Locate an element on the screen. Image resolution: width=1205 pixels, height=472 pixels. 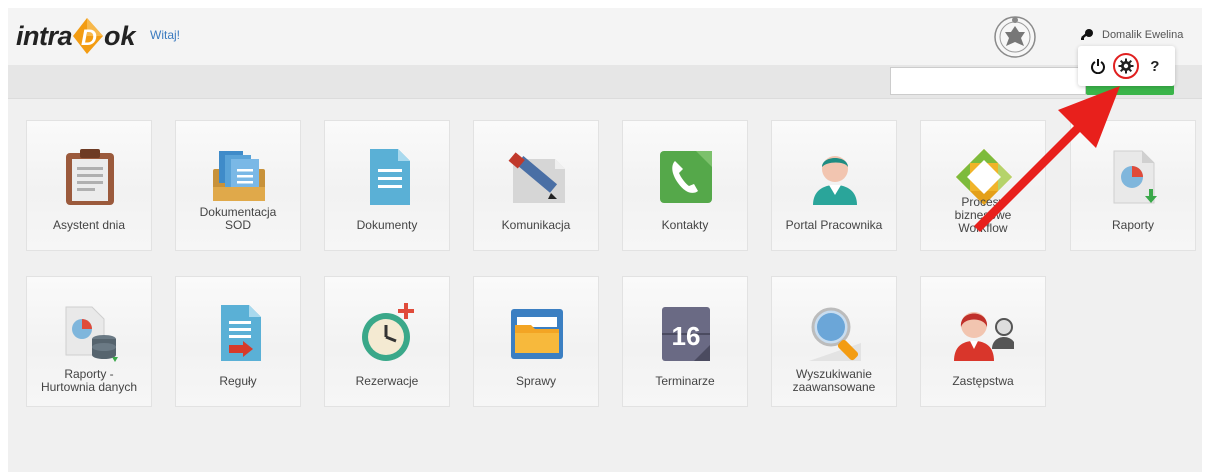
tile-procesy-biznesowe: Procesy biznesowe Workflow is located at coordinates (983, 185).